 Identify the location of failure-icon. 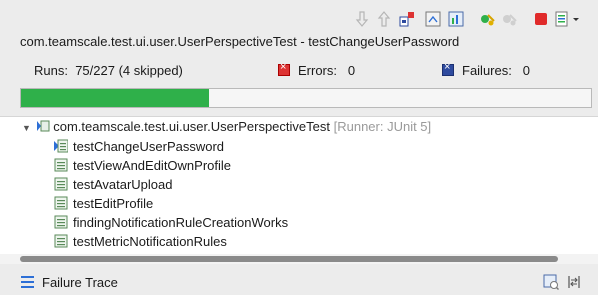
(448, 68).